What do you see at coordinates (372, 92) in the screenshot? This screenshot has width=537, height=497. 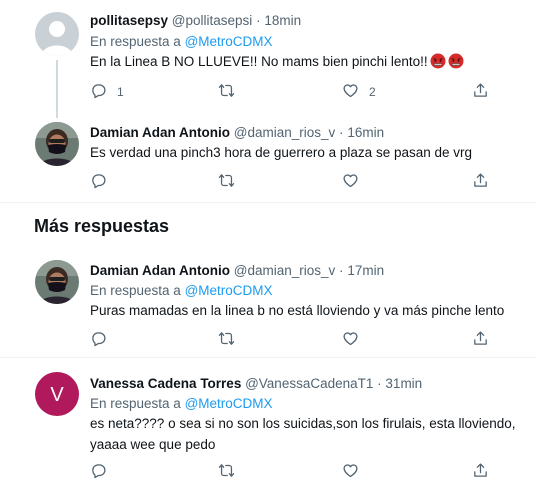 I see `like-count: 2` at bounding box center [372, 92].